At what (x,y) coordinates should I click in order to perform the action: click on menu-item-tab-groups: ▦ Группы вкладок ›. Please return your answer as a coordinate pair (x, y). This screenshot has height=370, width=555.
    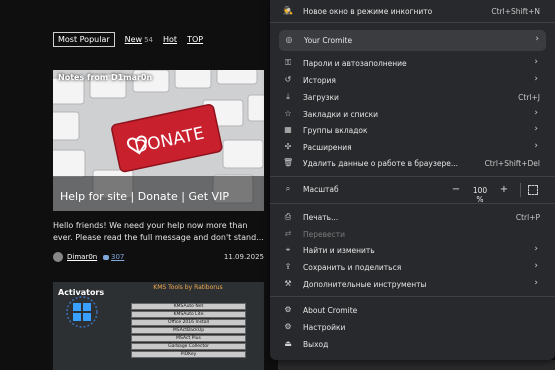
    Looking at the image, I should click on (412, 130).